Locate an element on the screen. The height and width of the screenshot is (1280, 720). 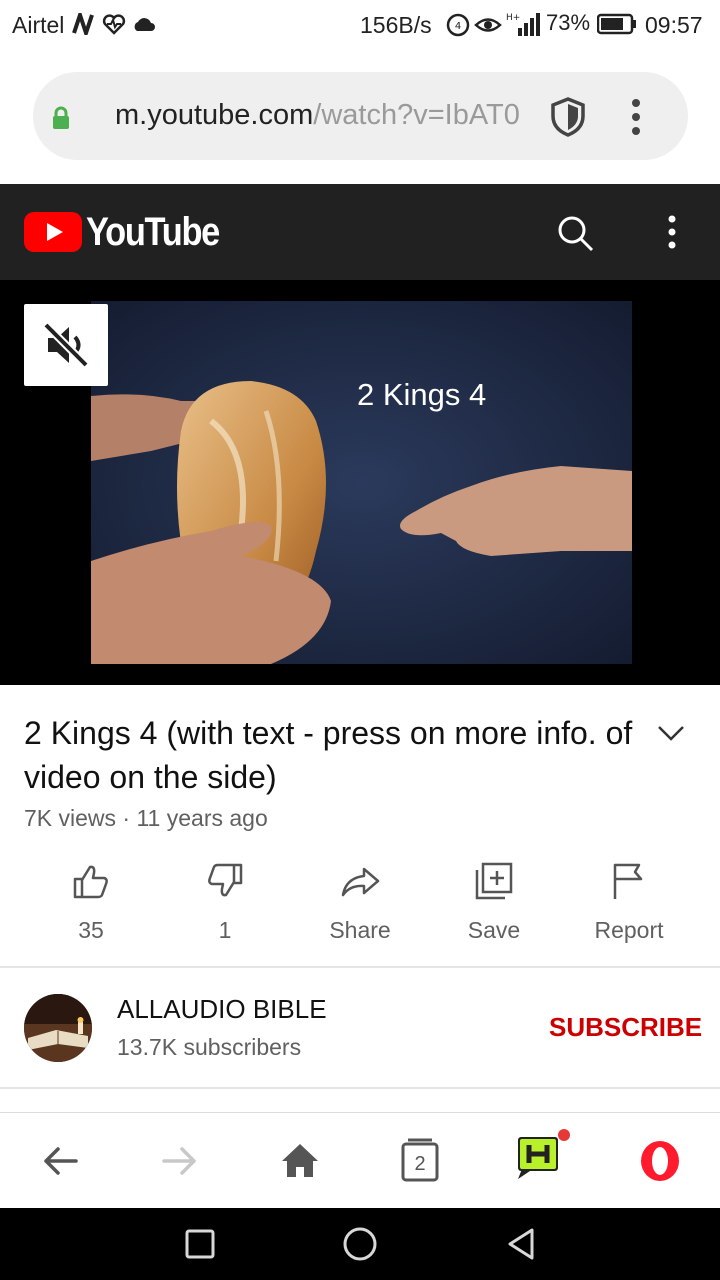
video-meta: 7K views · 11 years ago is located at coordinates (146, 818).